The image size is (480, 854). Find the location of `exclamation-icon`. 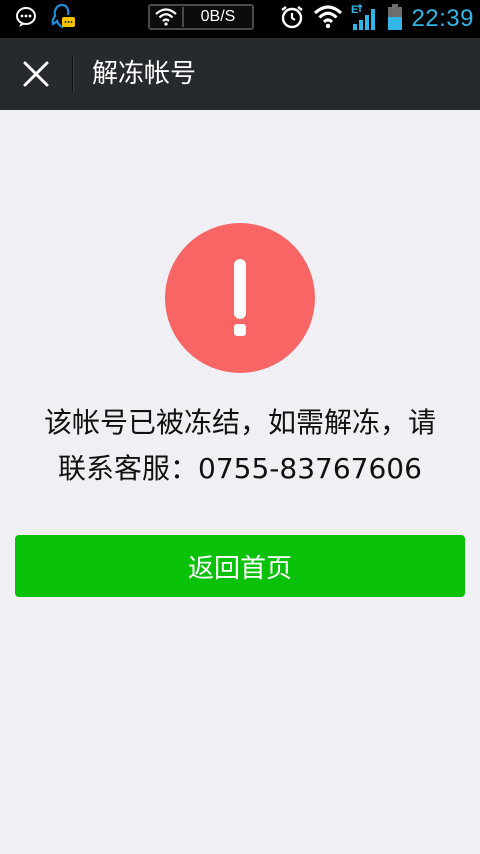

exclamation-icon is located at coordinates (240, 297).